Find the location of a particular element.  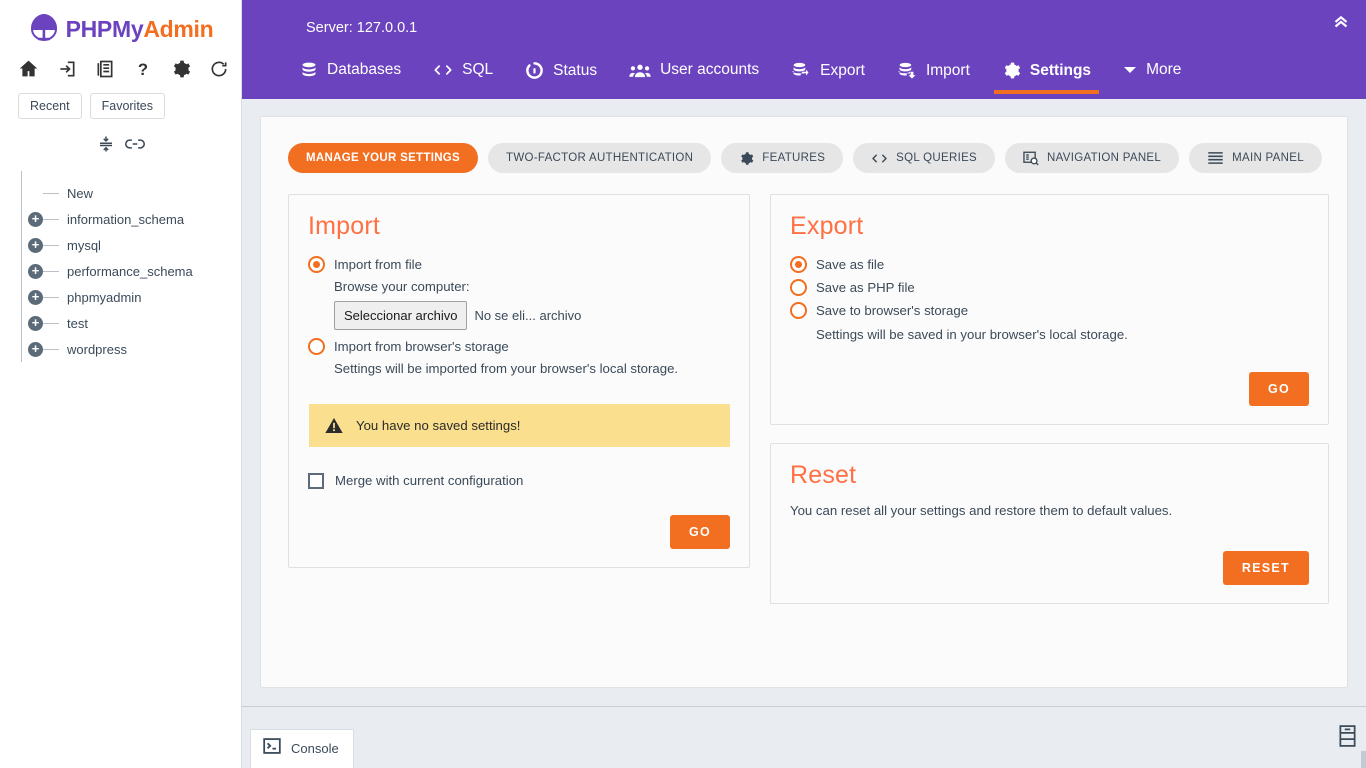

no-saved-settings-warning: You have no saved settings! is located at coordinates (519, 425).